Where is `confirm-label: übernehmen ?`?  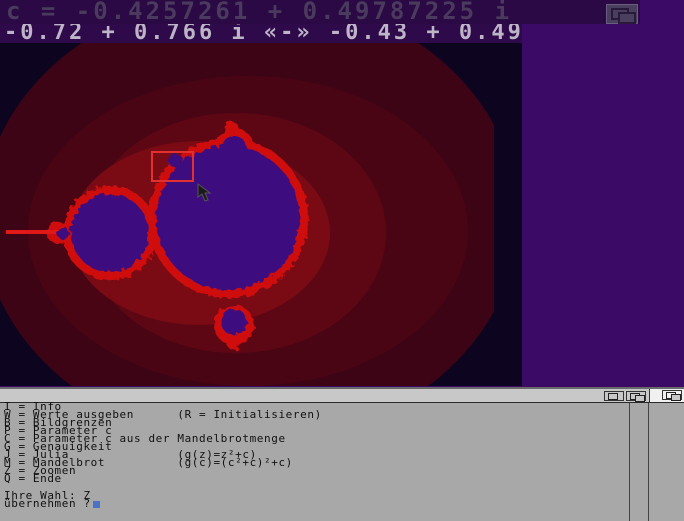 confirm-label: übernehmen ? is located at coordinates (47, 503).